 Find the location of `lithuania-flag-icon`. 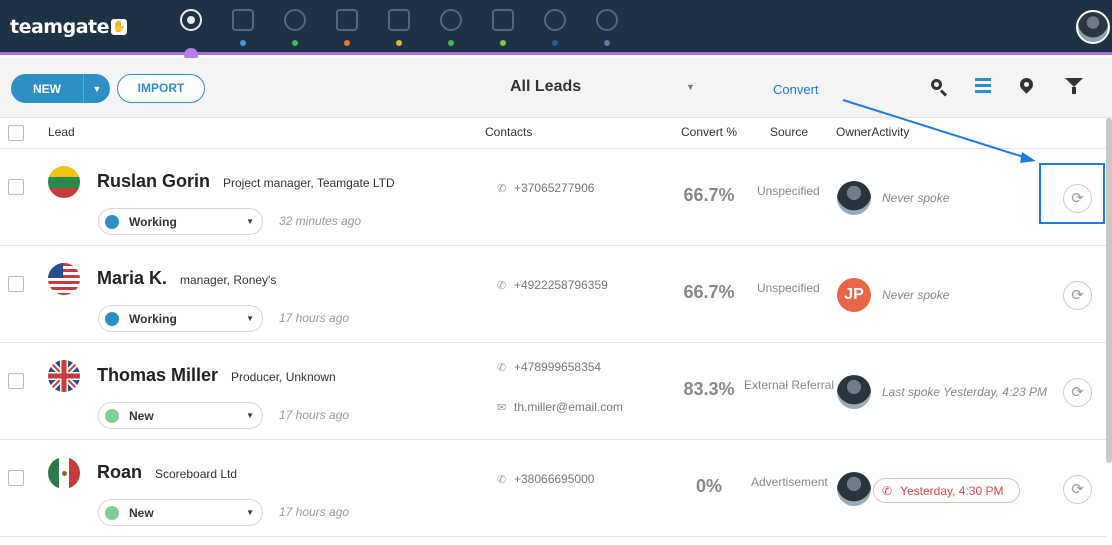

lithuania-flag-icon is located at coordinates (64, 182).